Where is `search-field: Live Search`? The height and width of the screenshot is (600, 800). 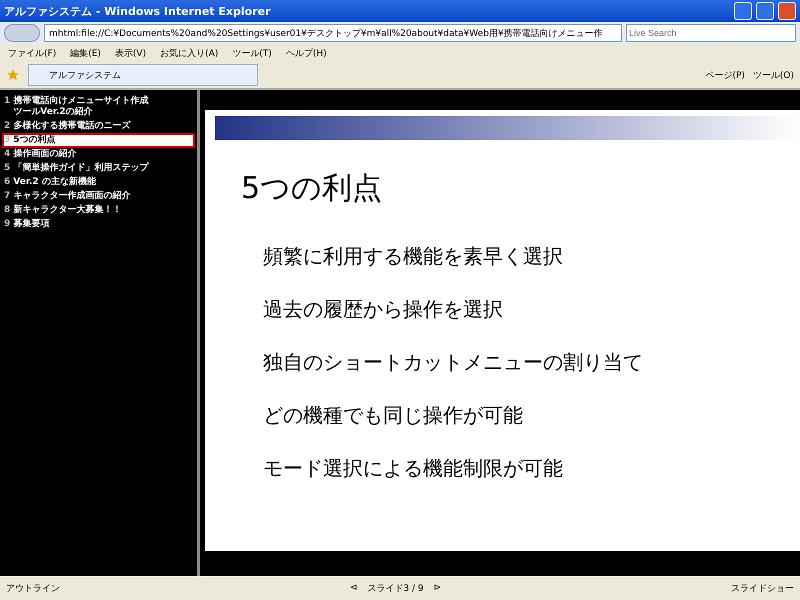 search-field: Live Search is located at coordinates (711, 33).